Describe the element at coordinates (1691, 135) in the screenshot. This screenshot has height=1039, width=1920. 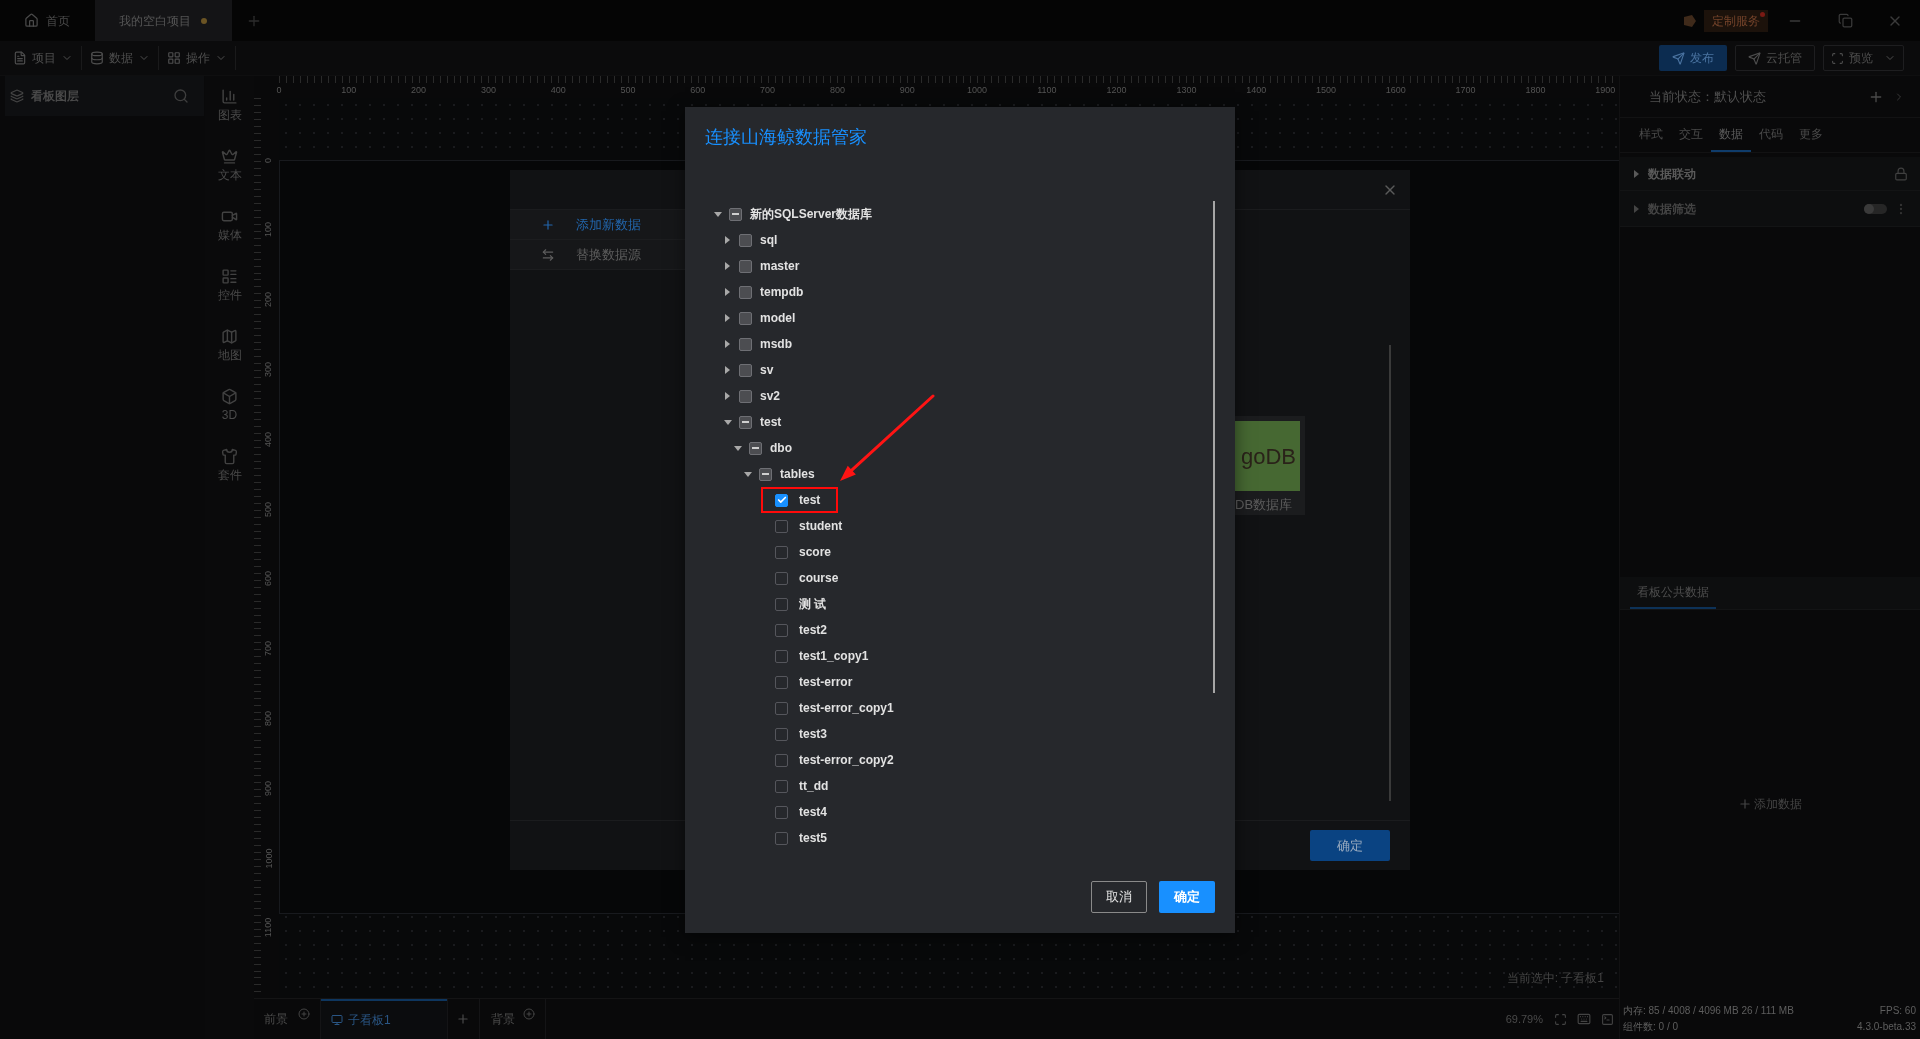
I see `tab: 交互` at that location.